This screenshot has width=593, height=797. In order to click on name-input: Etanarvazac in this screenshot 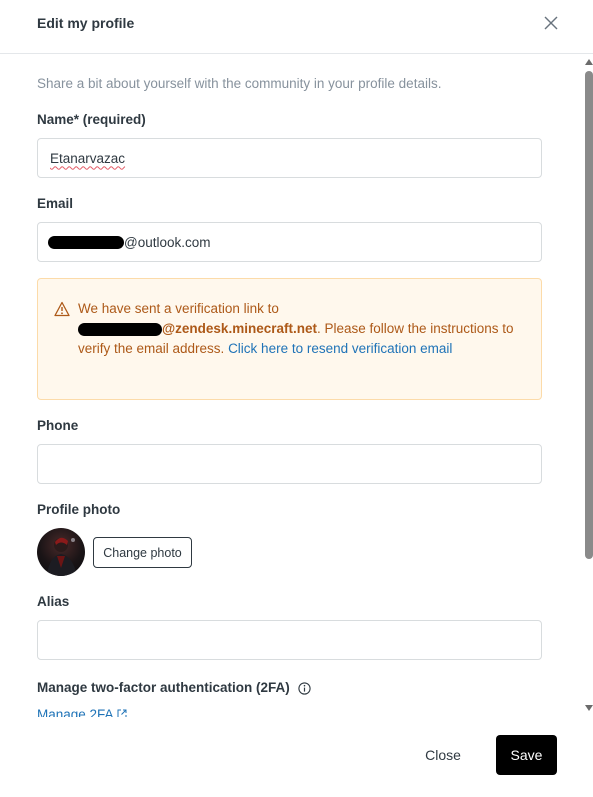, I will do `click(289, 158)`.